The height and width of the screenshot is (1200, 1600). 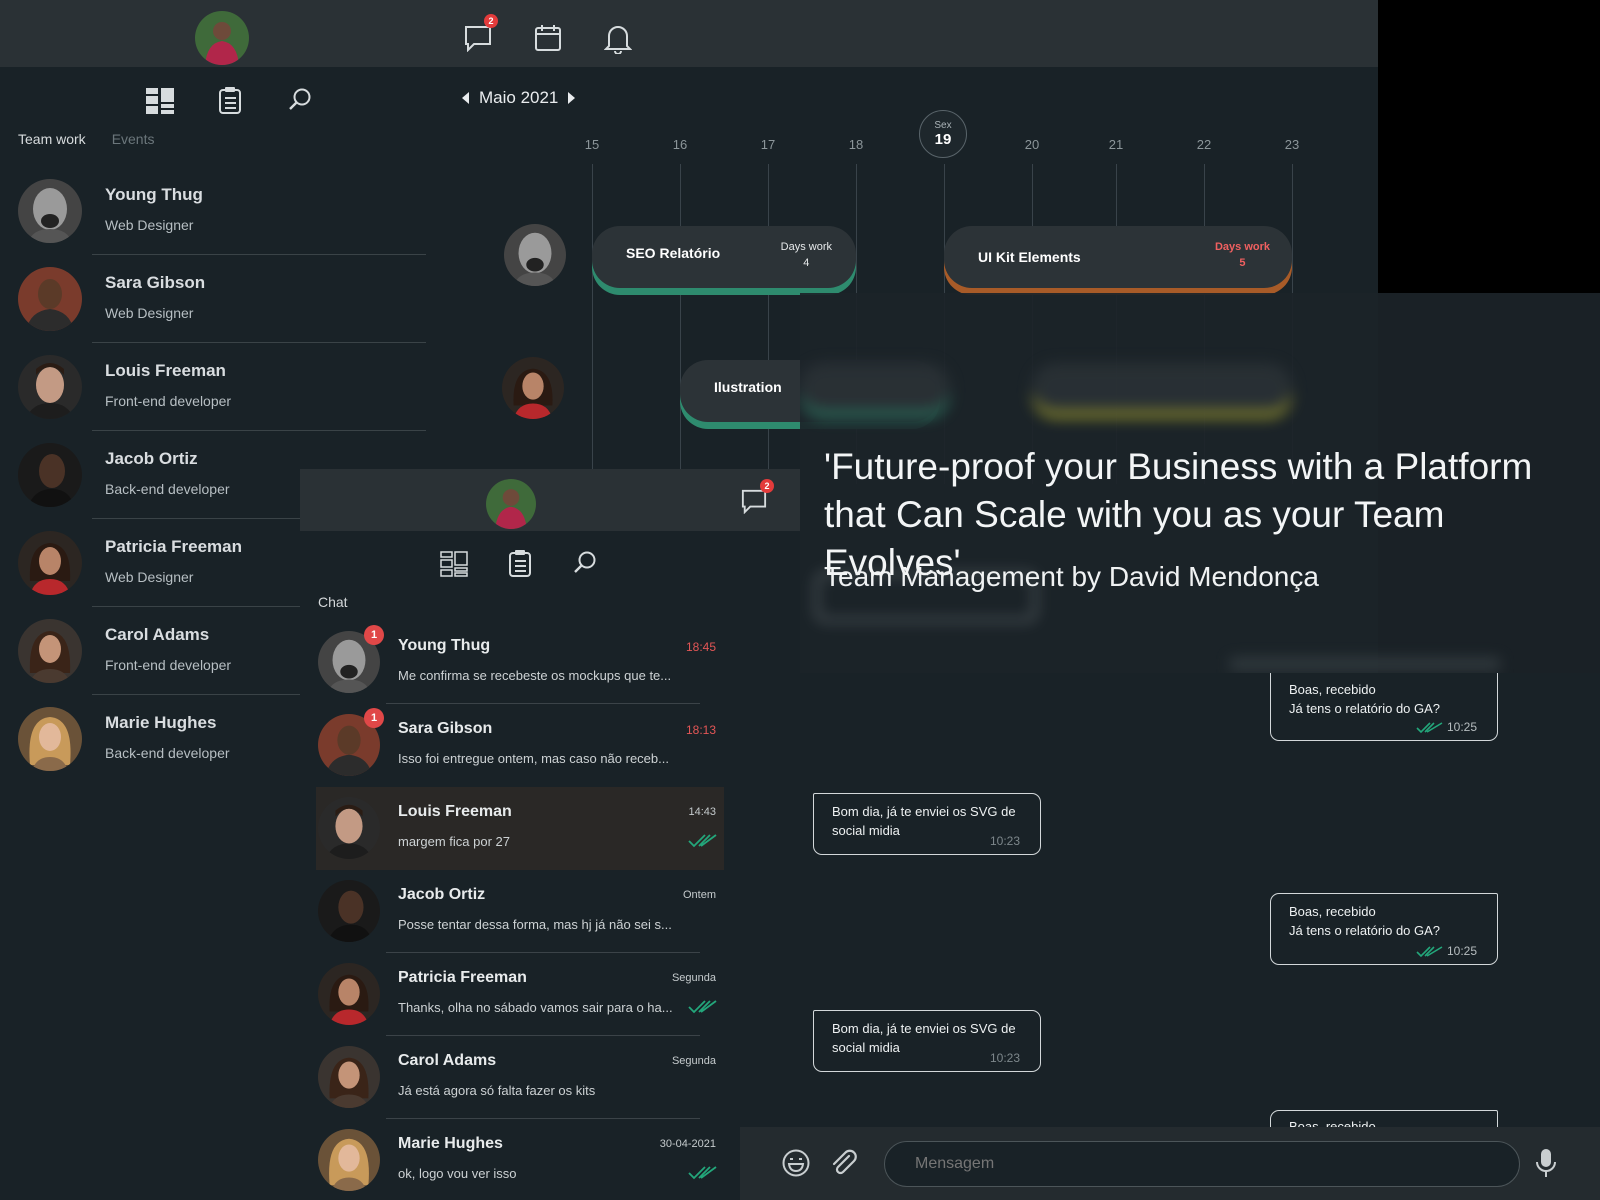 What do you see at coordinates (333, 602) in the screenshot?
I see `section-title: Chat` at bounding box center [333, 602].